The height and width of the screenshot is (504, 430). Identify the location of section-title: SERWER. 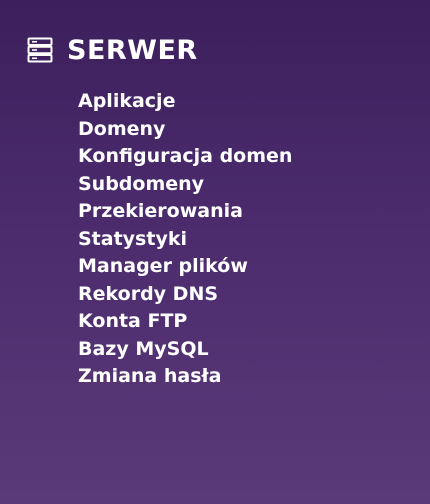
(132, 50).